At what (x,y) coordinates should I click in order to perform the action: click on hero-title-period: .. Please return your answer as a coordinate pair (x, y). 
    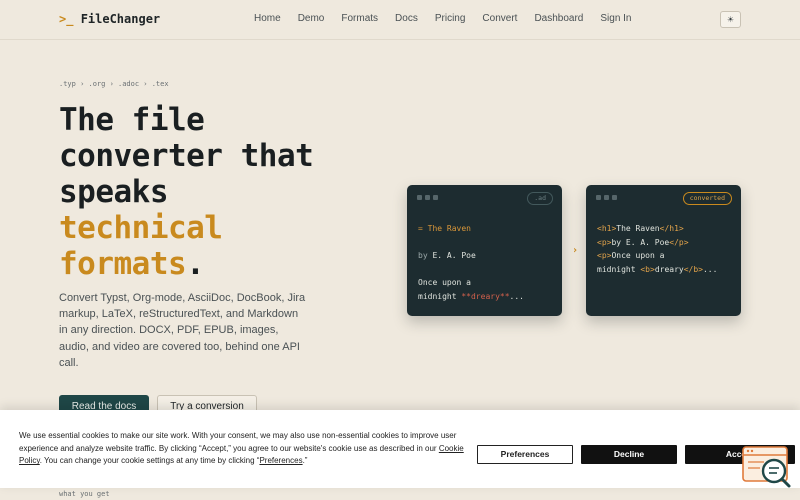
    Looking at the image, I should click on (195, 264).